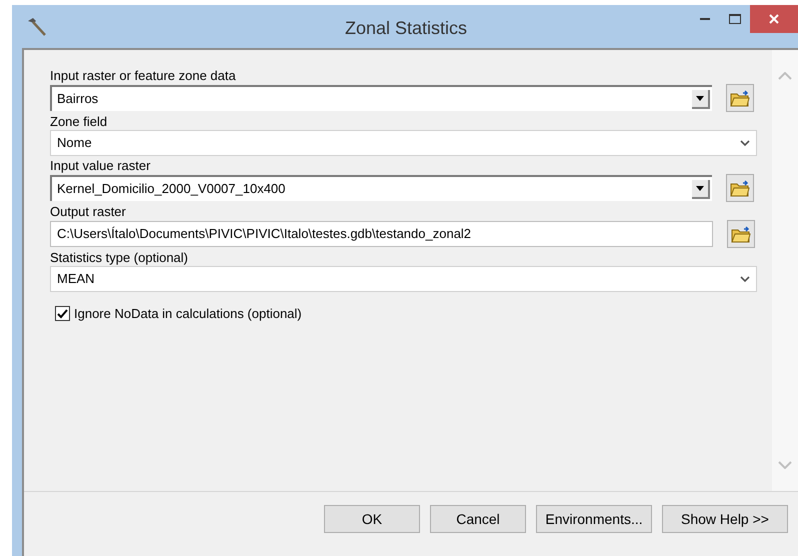  I want to click on maximize-icon, so click(735, 19).